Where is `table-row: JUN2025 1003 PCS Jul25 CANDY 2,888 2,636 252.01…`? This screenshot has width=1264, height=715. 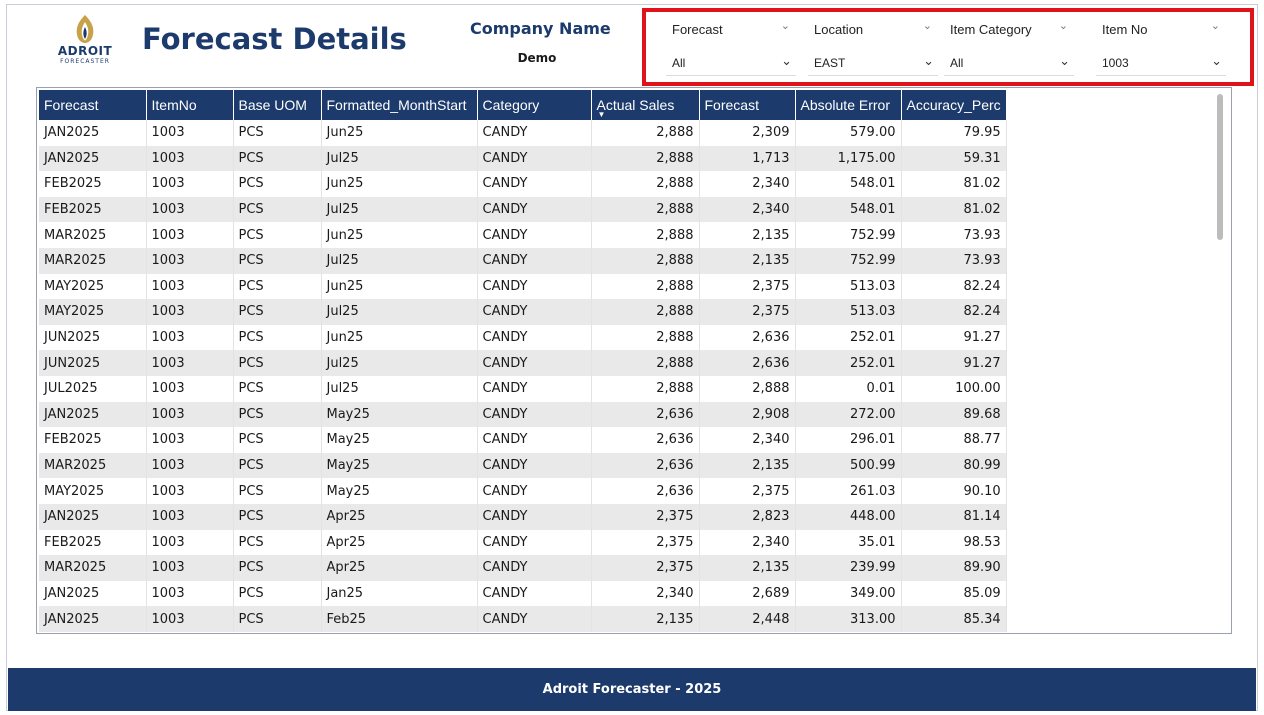
table-row: JUN2025 1003 PCS Jul25 CANDY 2,888 2,636 252.01… is located at coordinates (523, 363).